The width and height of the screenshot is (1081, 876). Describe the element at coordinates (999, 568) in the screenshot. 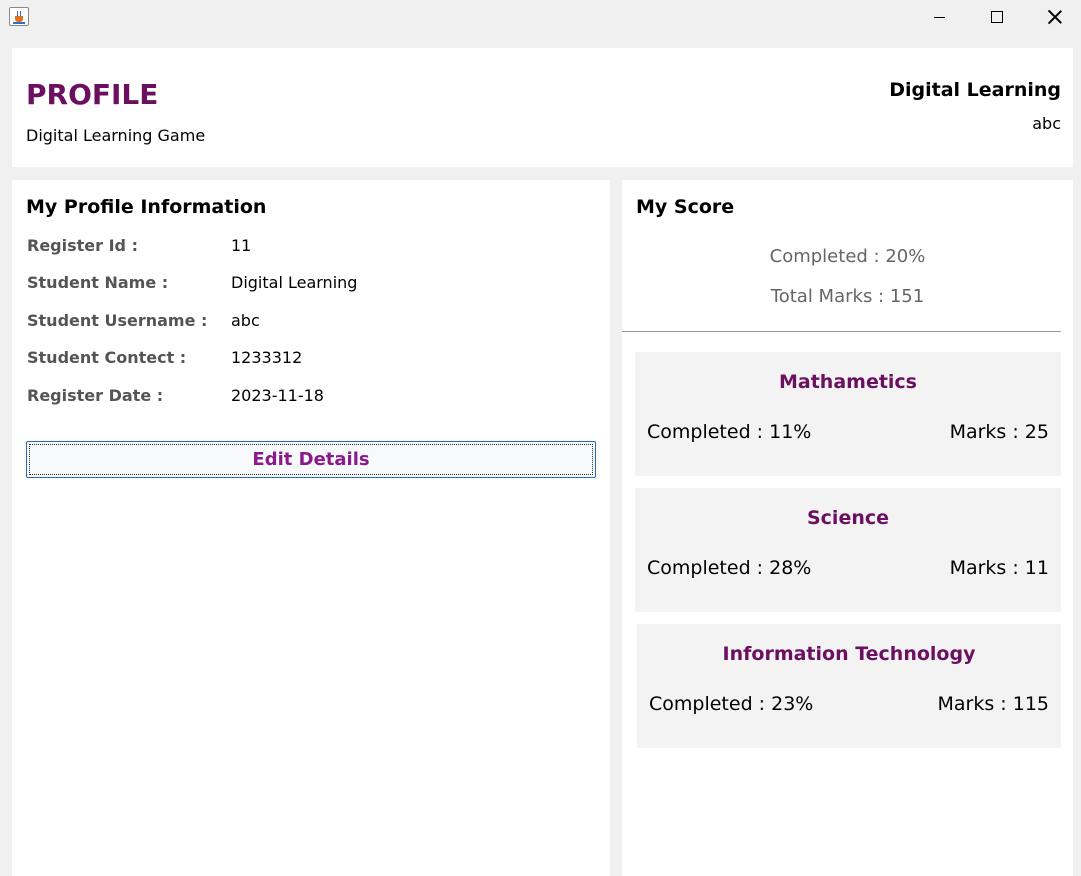

I see `subject-marks: Marks : 11` at that location.